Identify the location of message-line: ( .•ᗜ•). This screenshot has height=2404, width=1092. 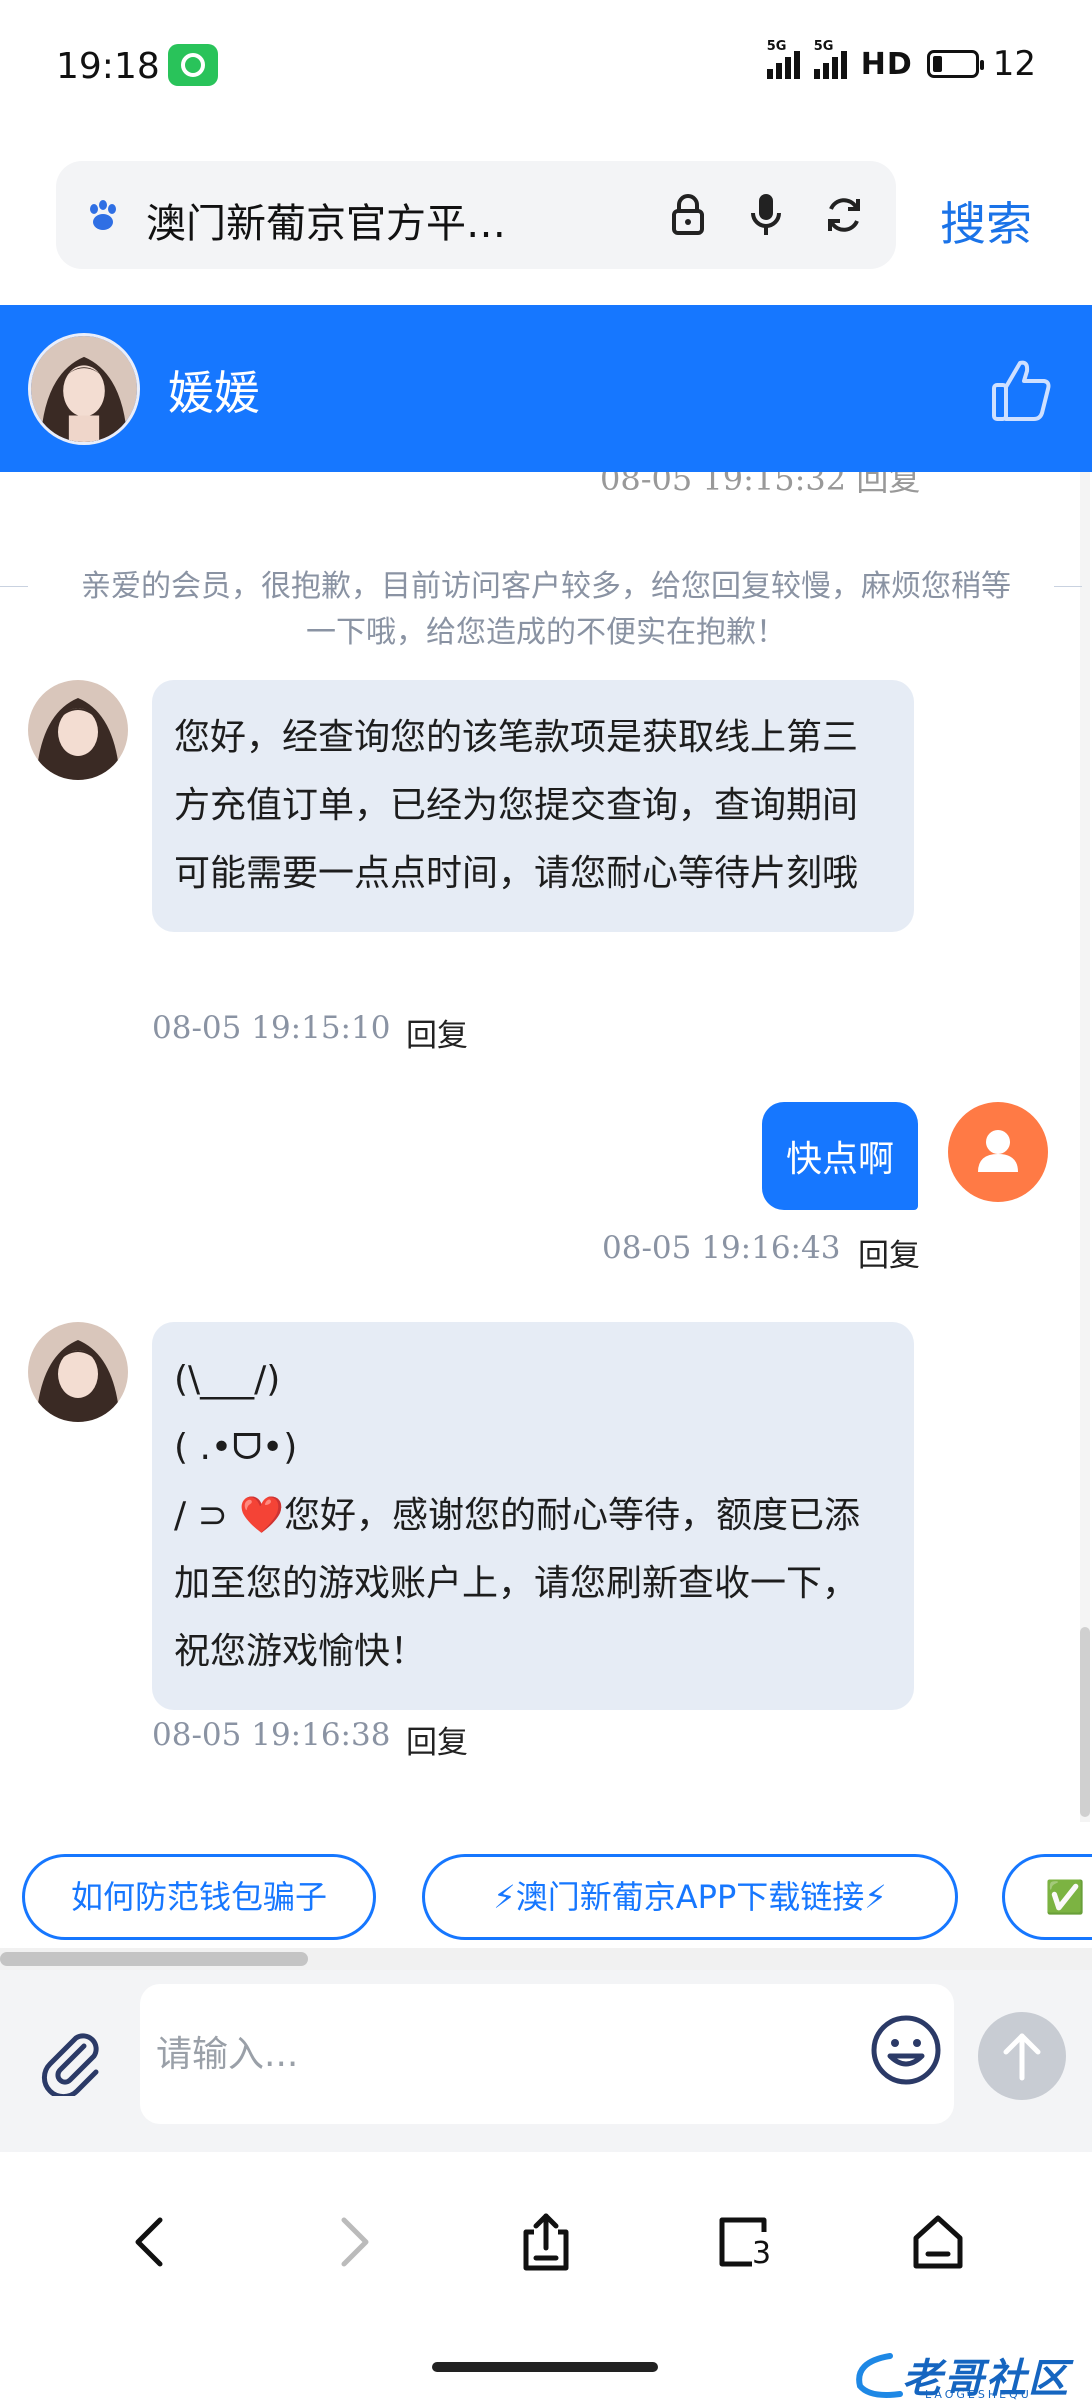
(236, 1447).